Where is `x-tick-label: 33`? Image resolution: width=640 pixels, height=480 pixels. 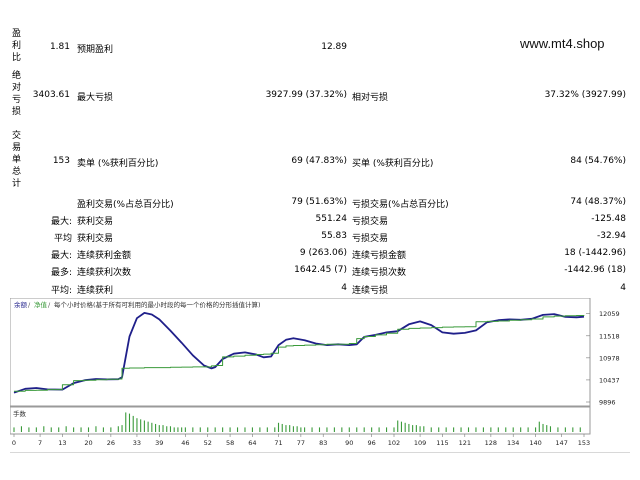
x-tick-label: 33 is located at coordinates (137, 443).